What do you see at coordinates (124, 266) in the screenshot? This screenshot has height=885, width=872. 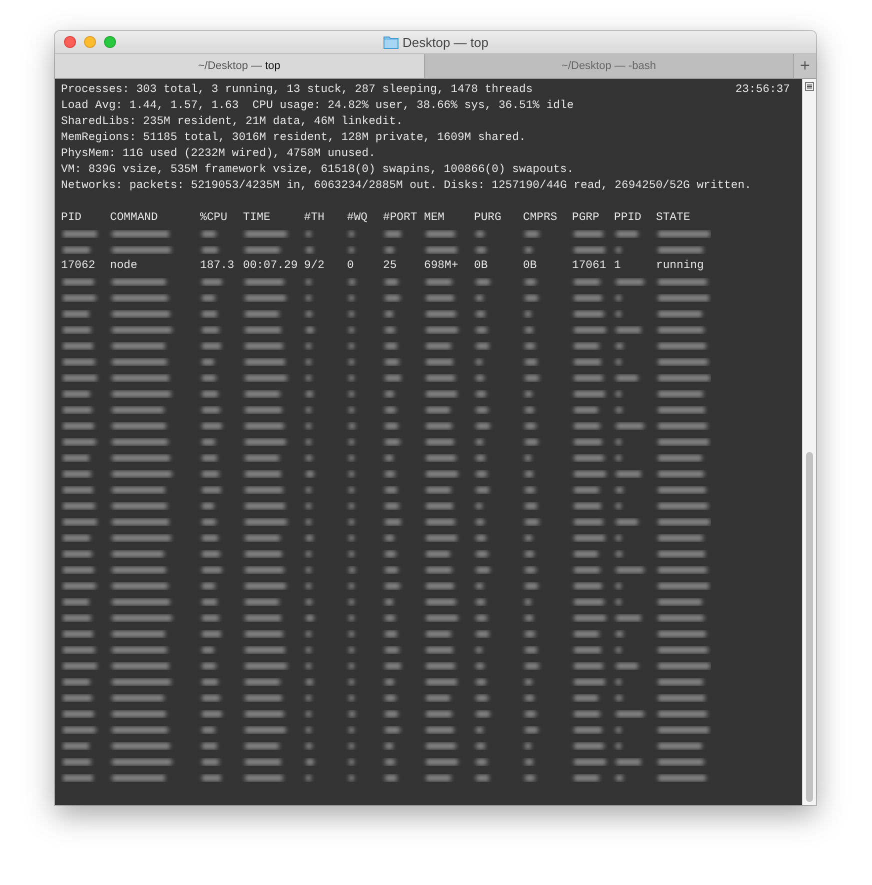 I see `table-cell-text: node` at bounding box center [124, 266].